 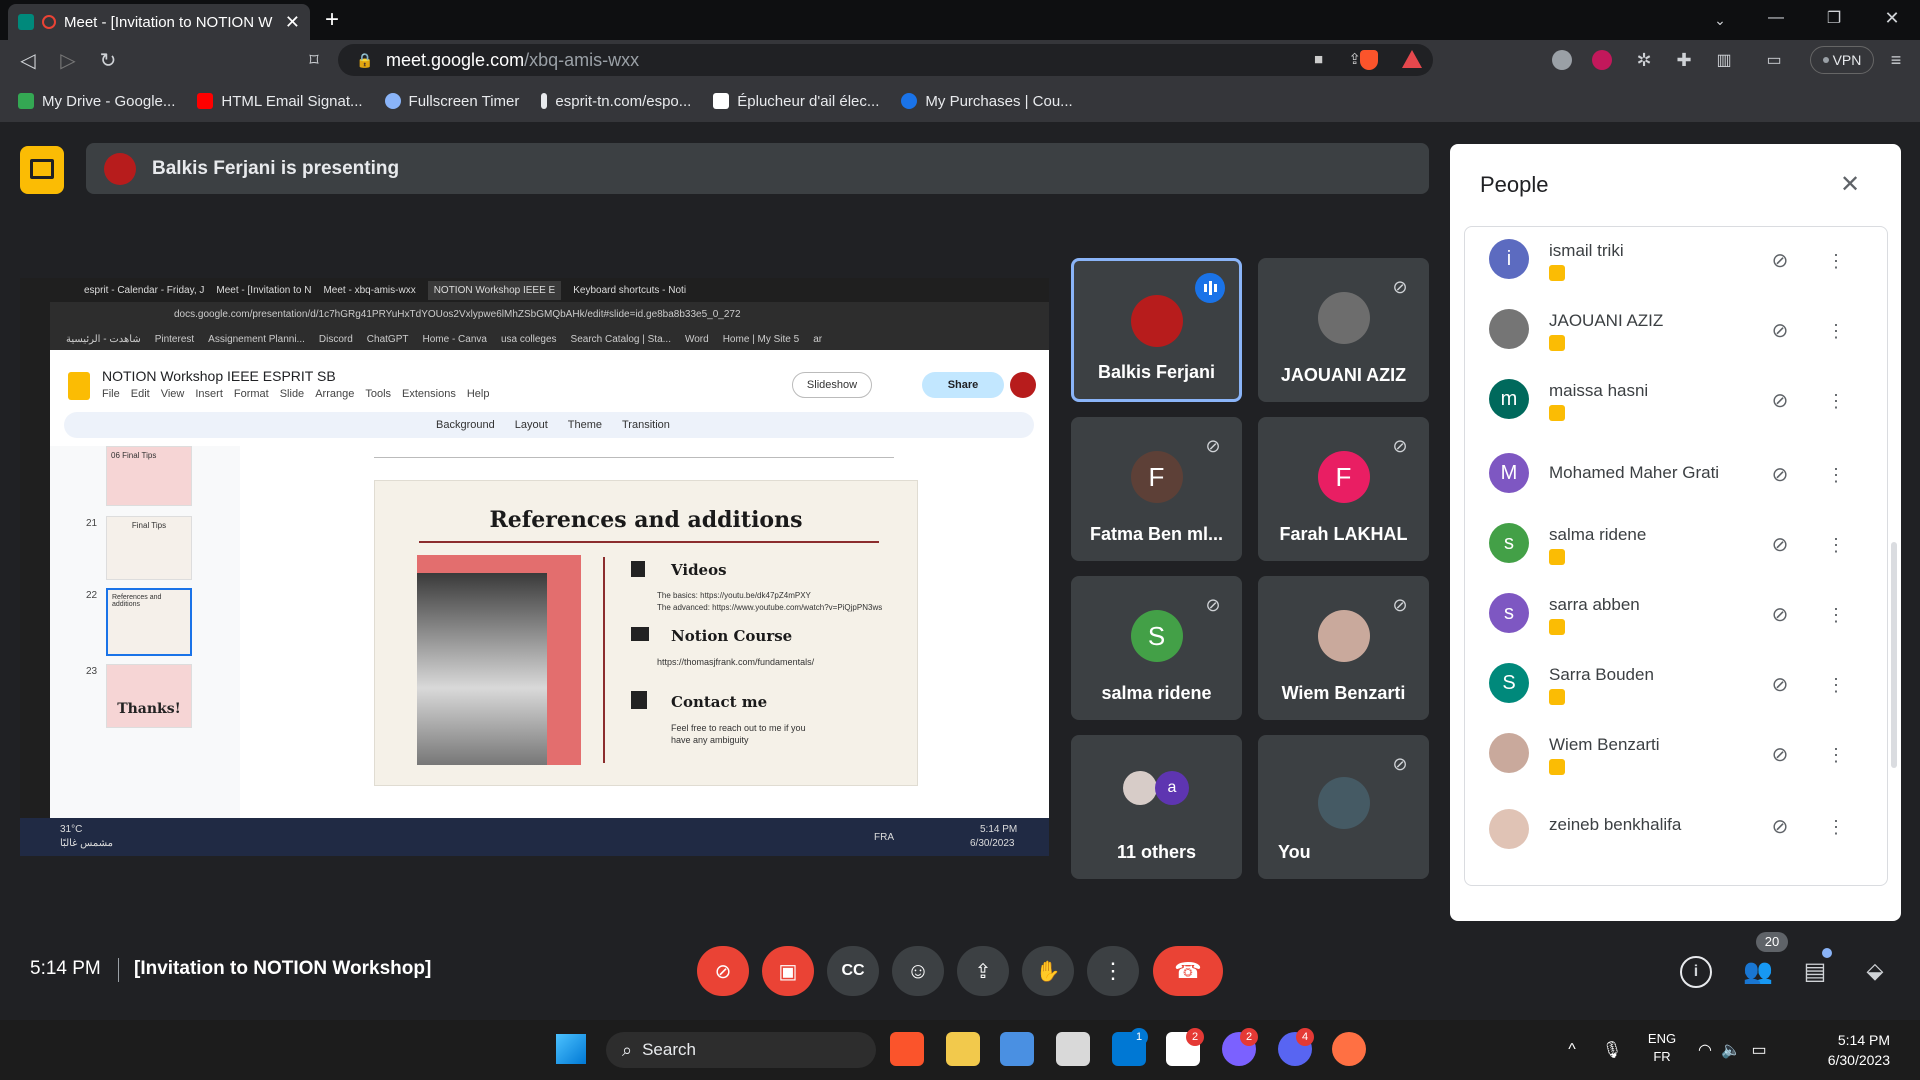 What do you see at coordinates (1644, 60) in the screenshot?
I see `react-extension-icon: ✲` at bounding box center [1644, 60].